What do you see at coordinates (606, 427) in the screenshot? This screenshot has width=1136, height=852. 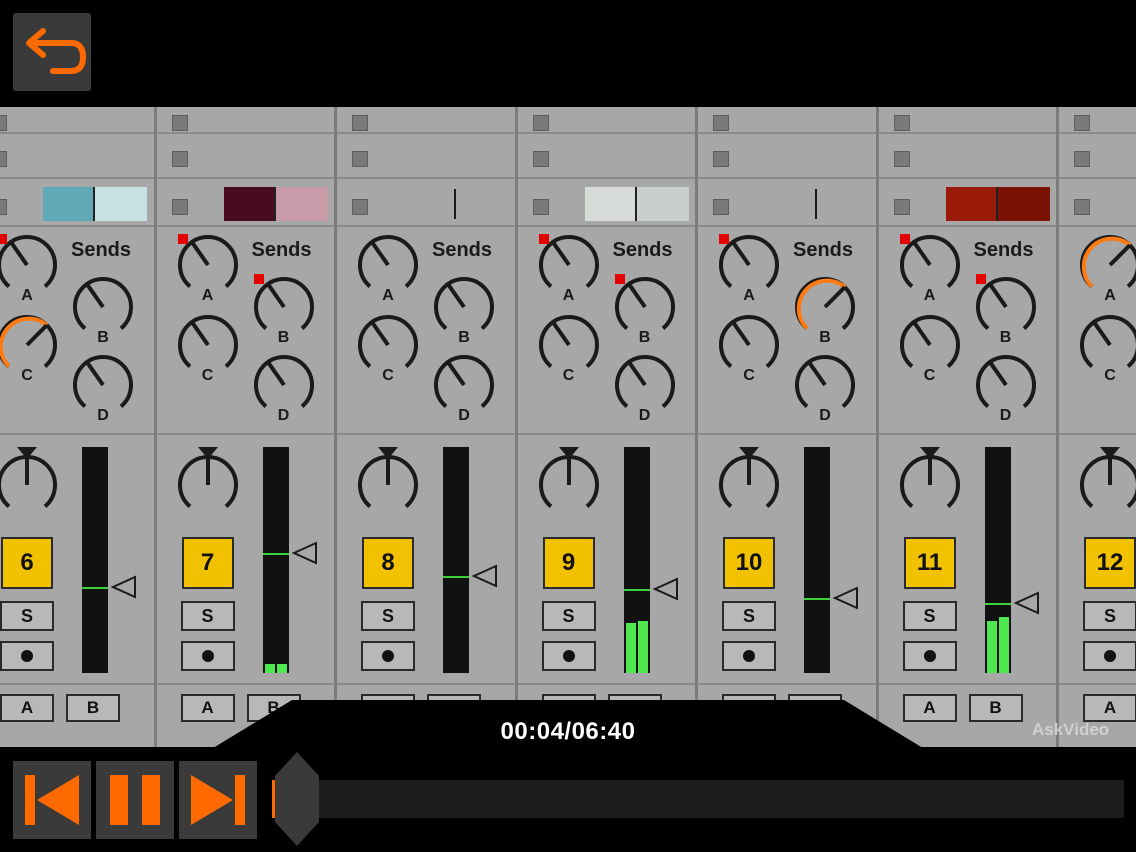 I see `mixer-track-9: SendsABCD9SAB` at bounding box center [606, 427].